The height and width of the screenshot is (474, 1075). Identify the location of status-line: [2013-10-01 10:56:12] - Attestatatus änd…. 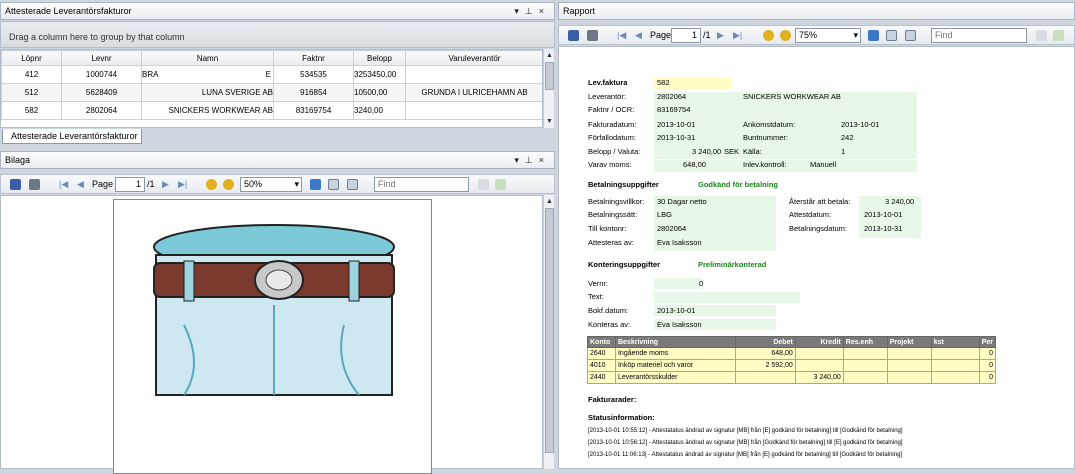
(745, 443).